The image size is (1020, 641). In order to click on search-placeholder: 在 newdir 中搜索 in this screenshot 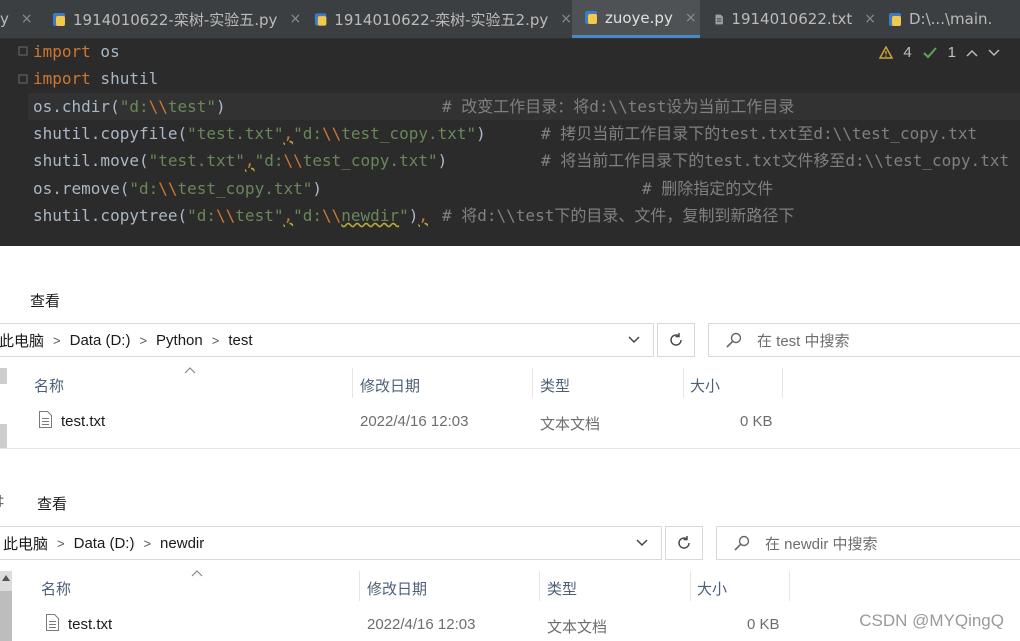, I will do `click(821, 544)`.